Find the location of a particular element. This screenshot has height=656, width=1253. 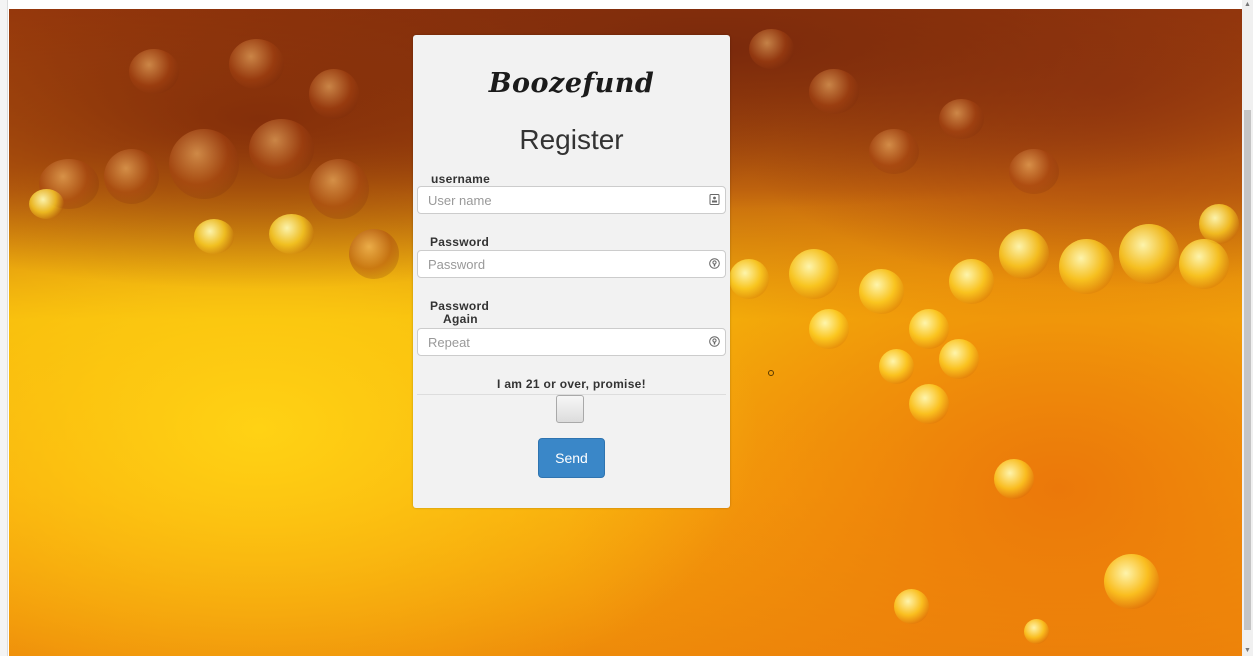

age-confirmation-label: I am 21 or over, promise! is located at coordinates (571, 384).